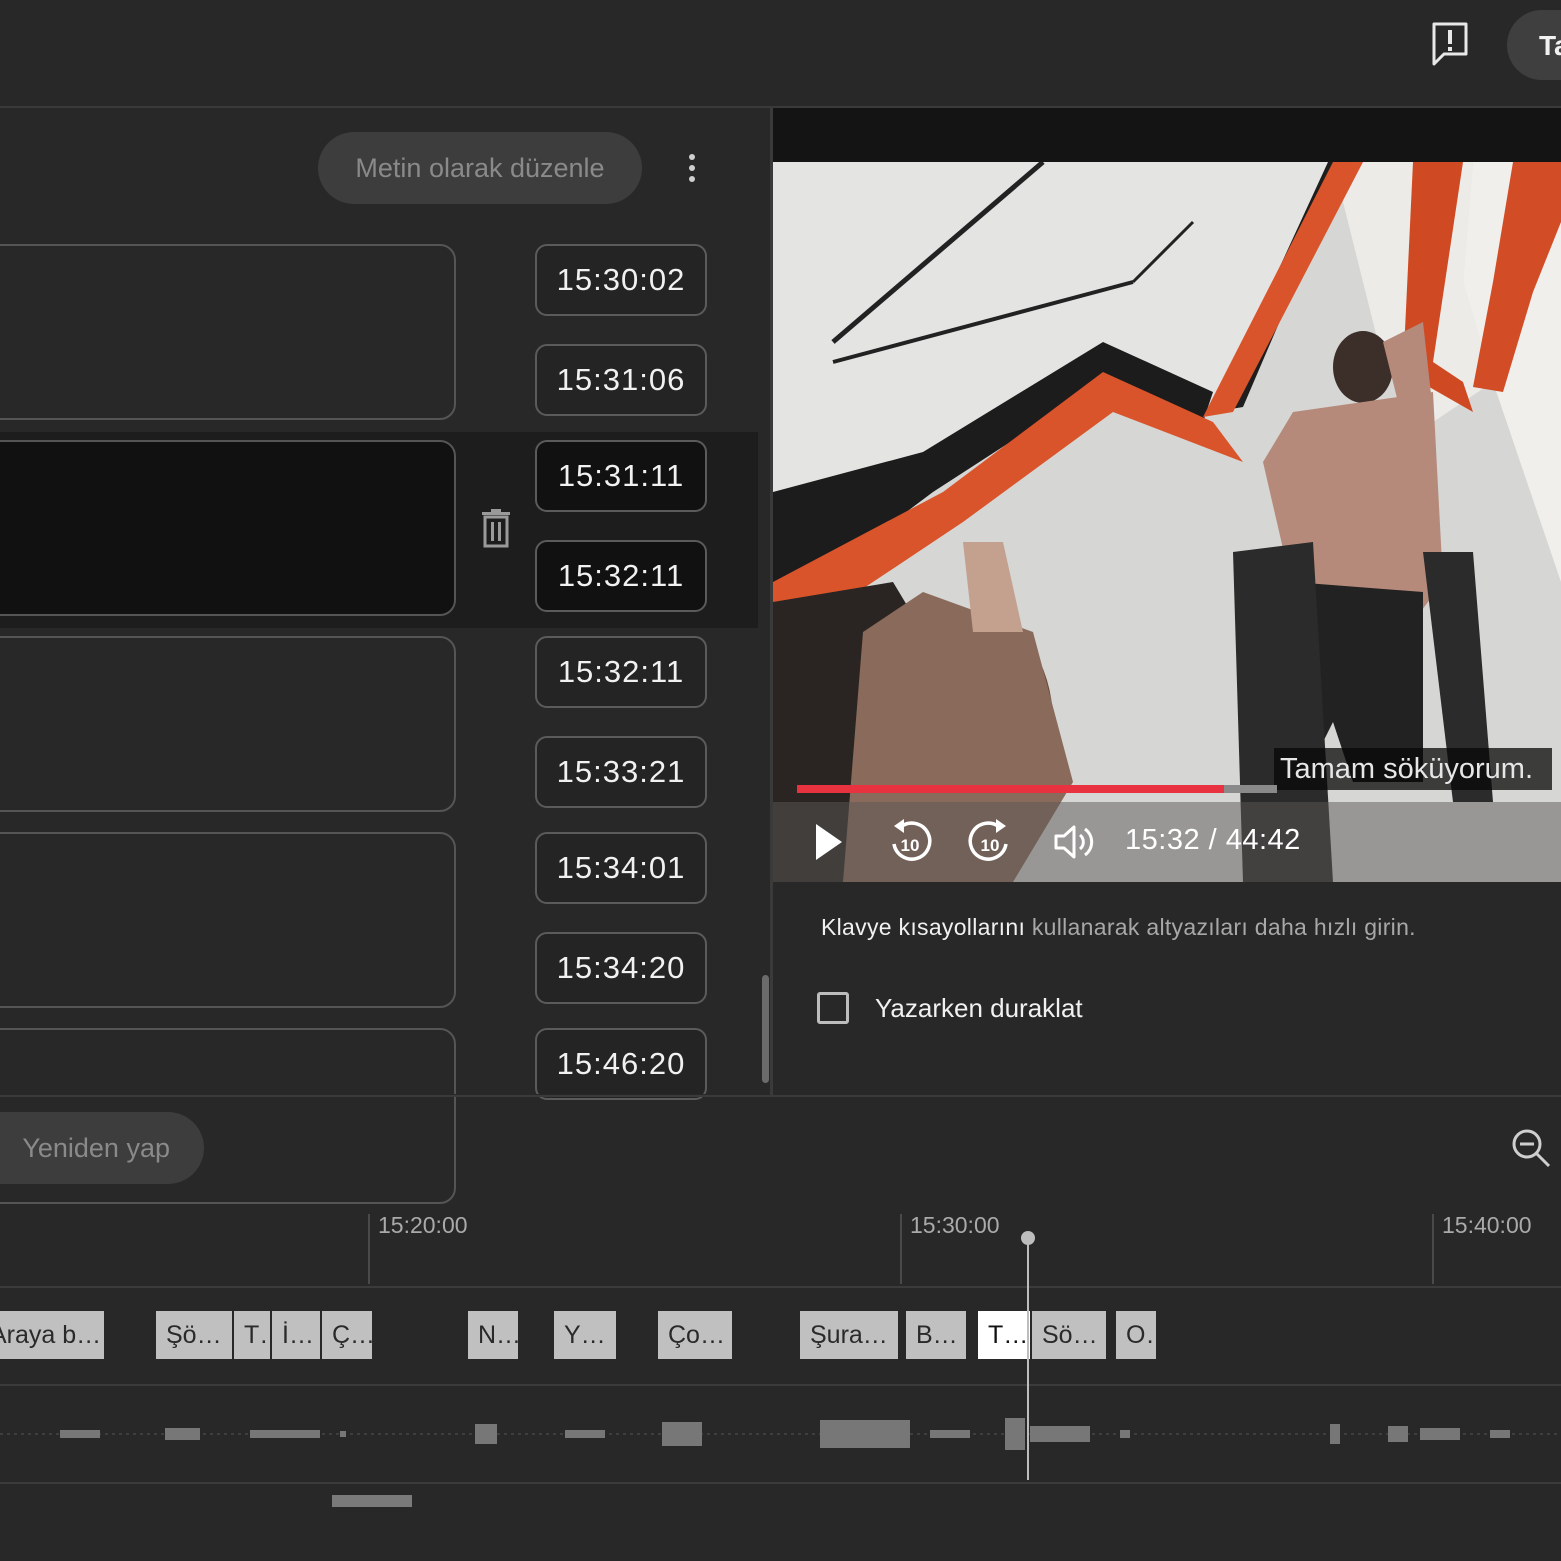 The image size is (1561, 1561). What do you see at coordinates (621, 380) in the screenshot?
I see `end-time-field: 15:31:06` at bounding box center [621, 380].